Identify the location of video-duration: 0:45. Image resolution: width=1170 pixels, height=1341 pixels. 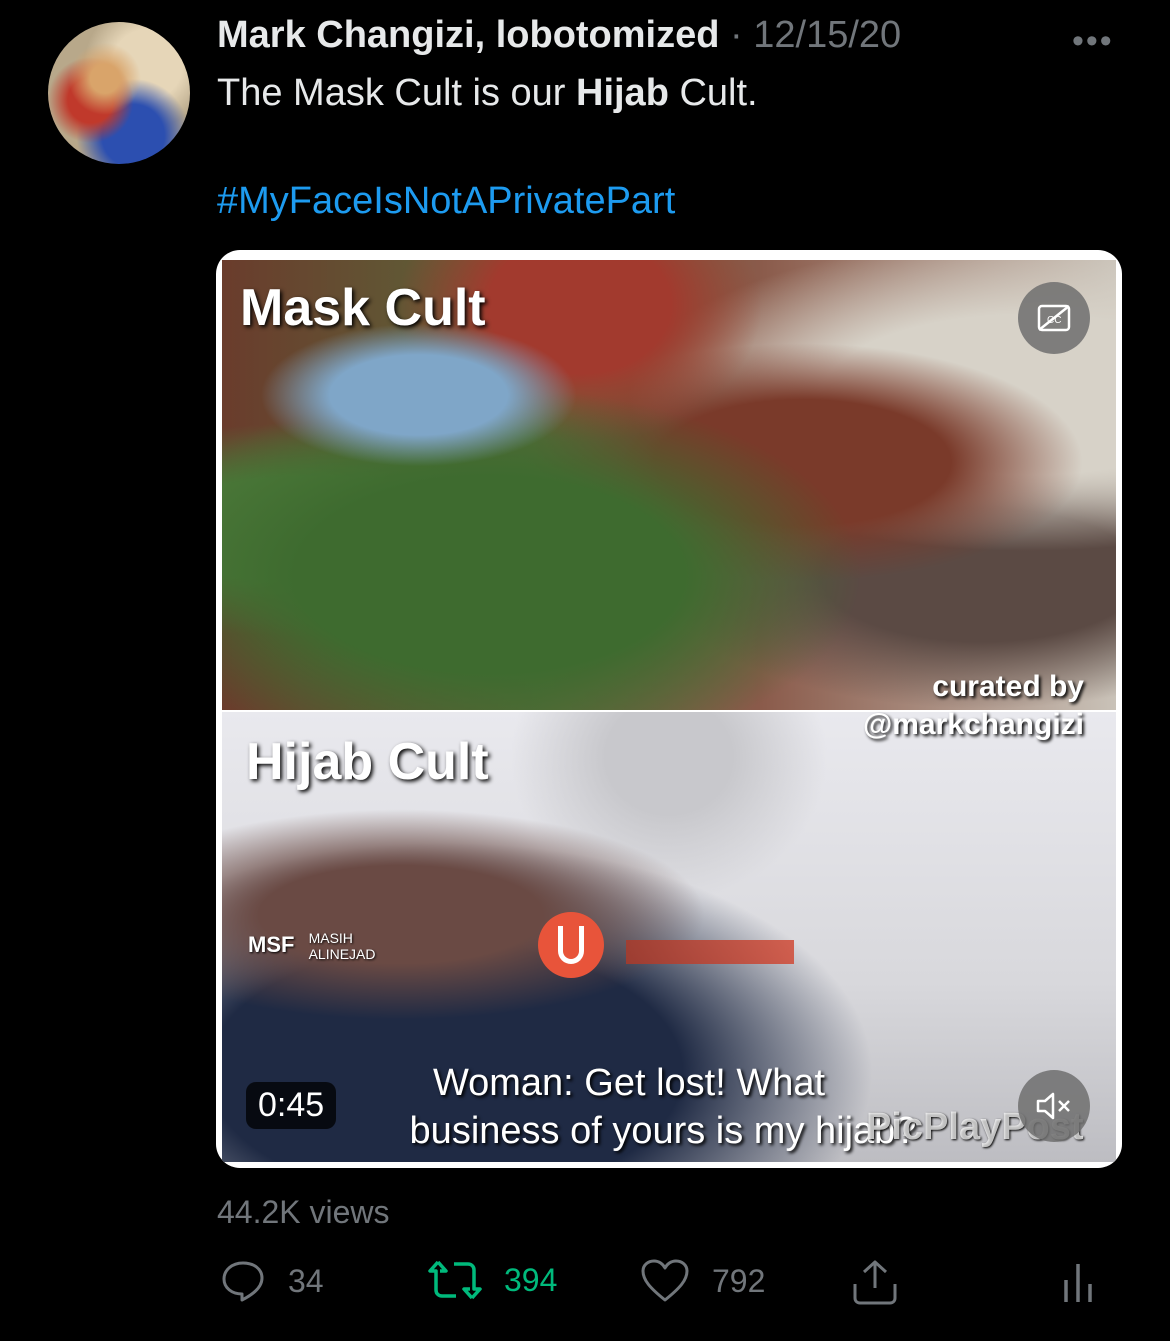
(291, 1105).